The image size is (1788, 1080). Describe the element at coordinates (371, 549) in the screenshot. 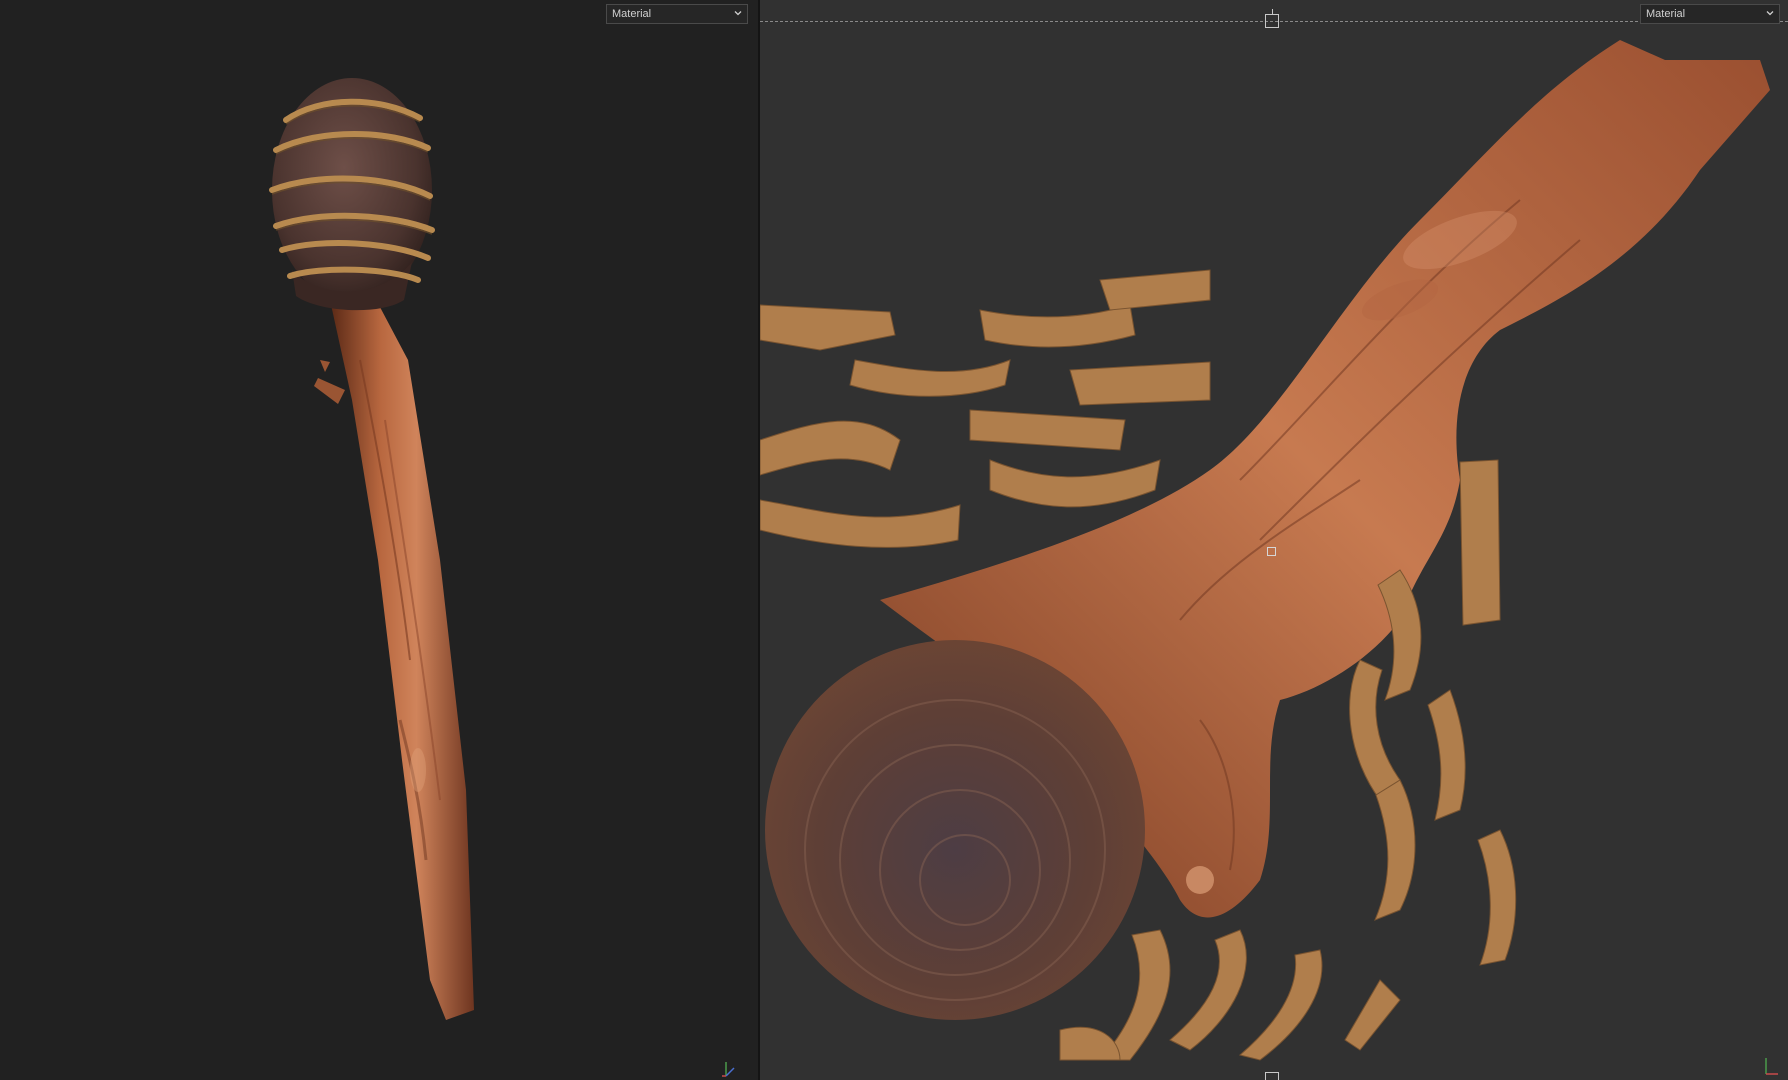

I see `club-3d-model` at that location.